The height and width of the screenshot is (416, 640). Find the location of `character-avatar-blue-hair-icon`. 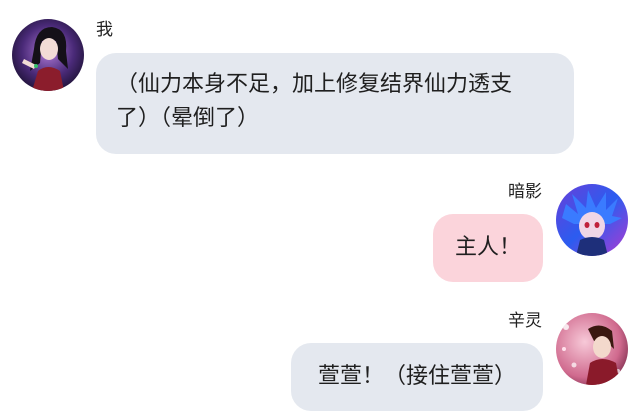

character-avatar-blue-hair-icon is located at coordinates (592, 220).